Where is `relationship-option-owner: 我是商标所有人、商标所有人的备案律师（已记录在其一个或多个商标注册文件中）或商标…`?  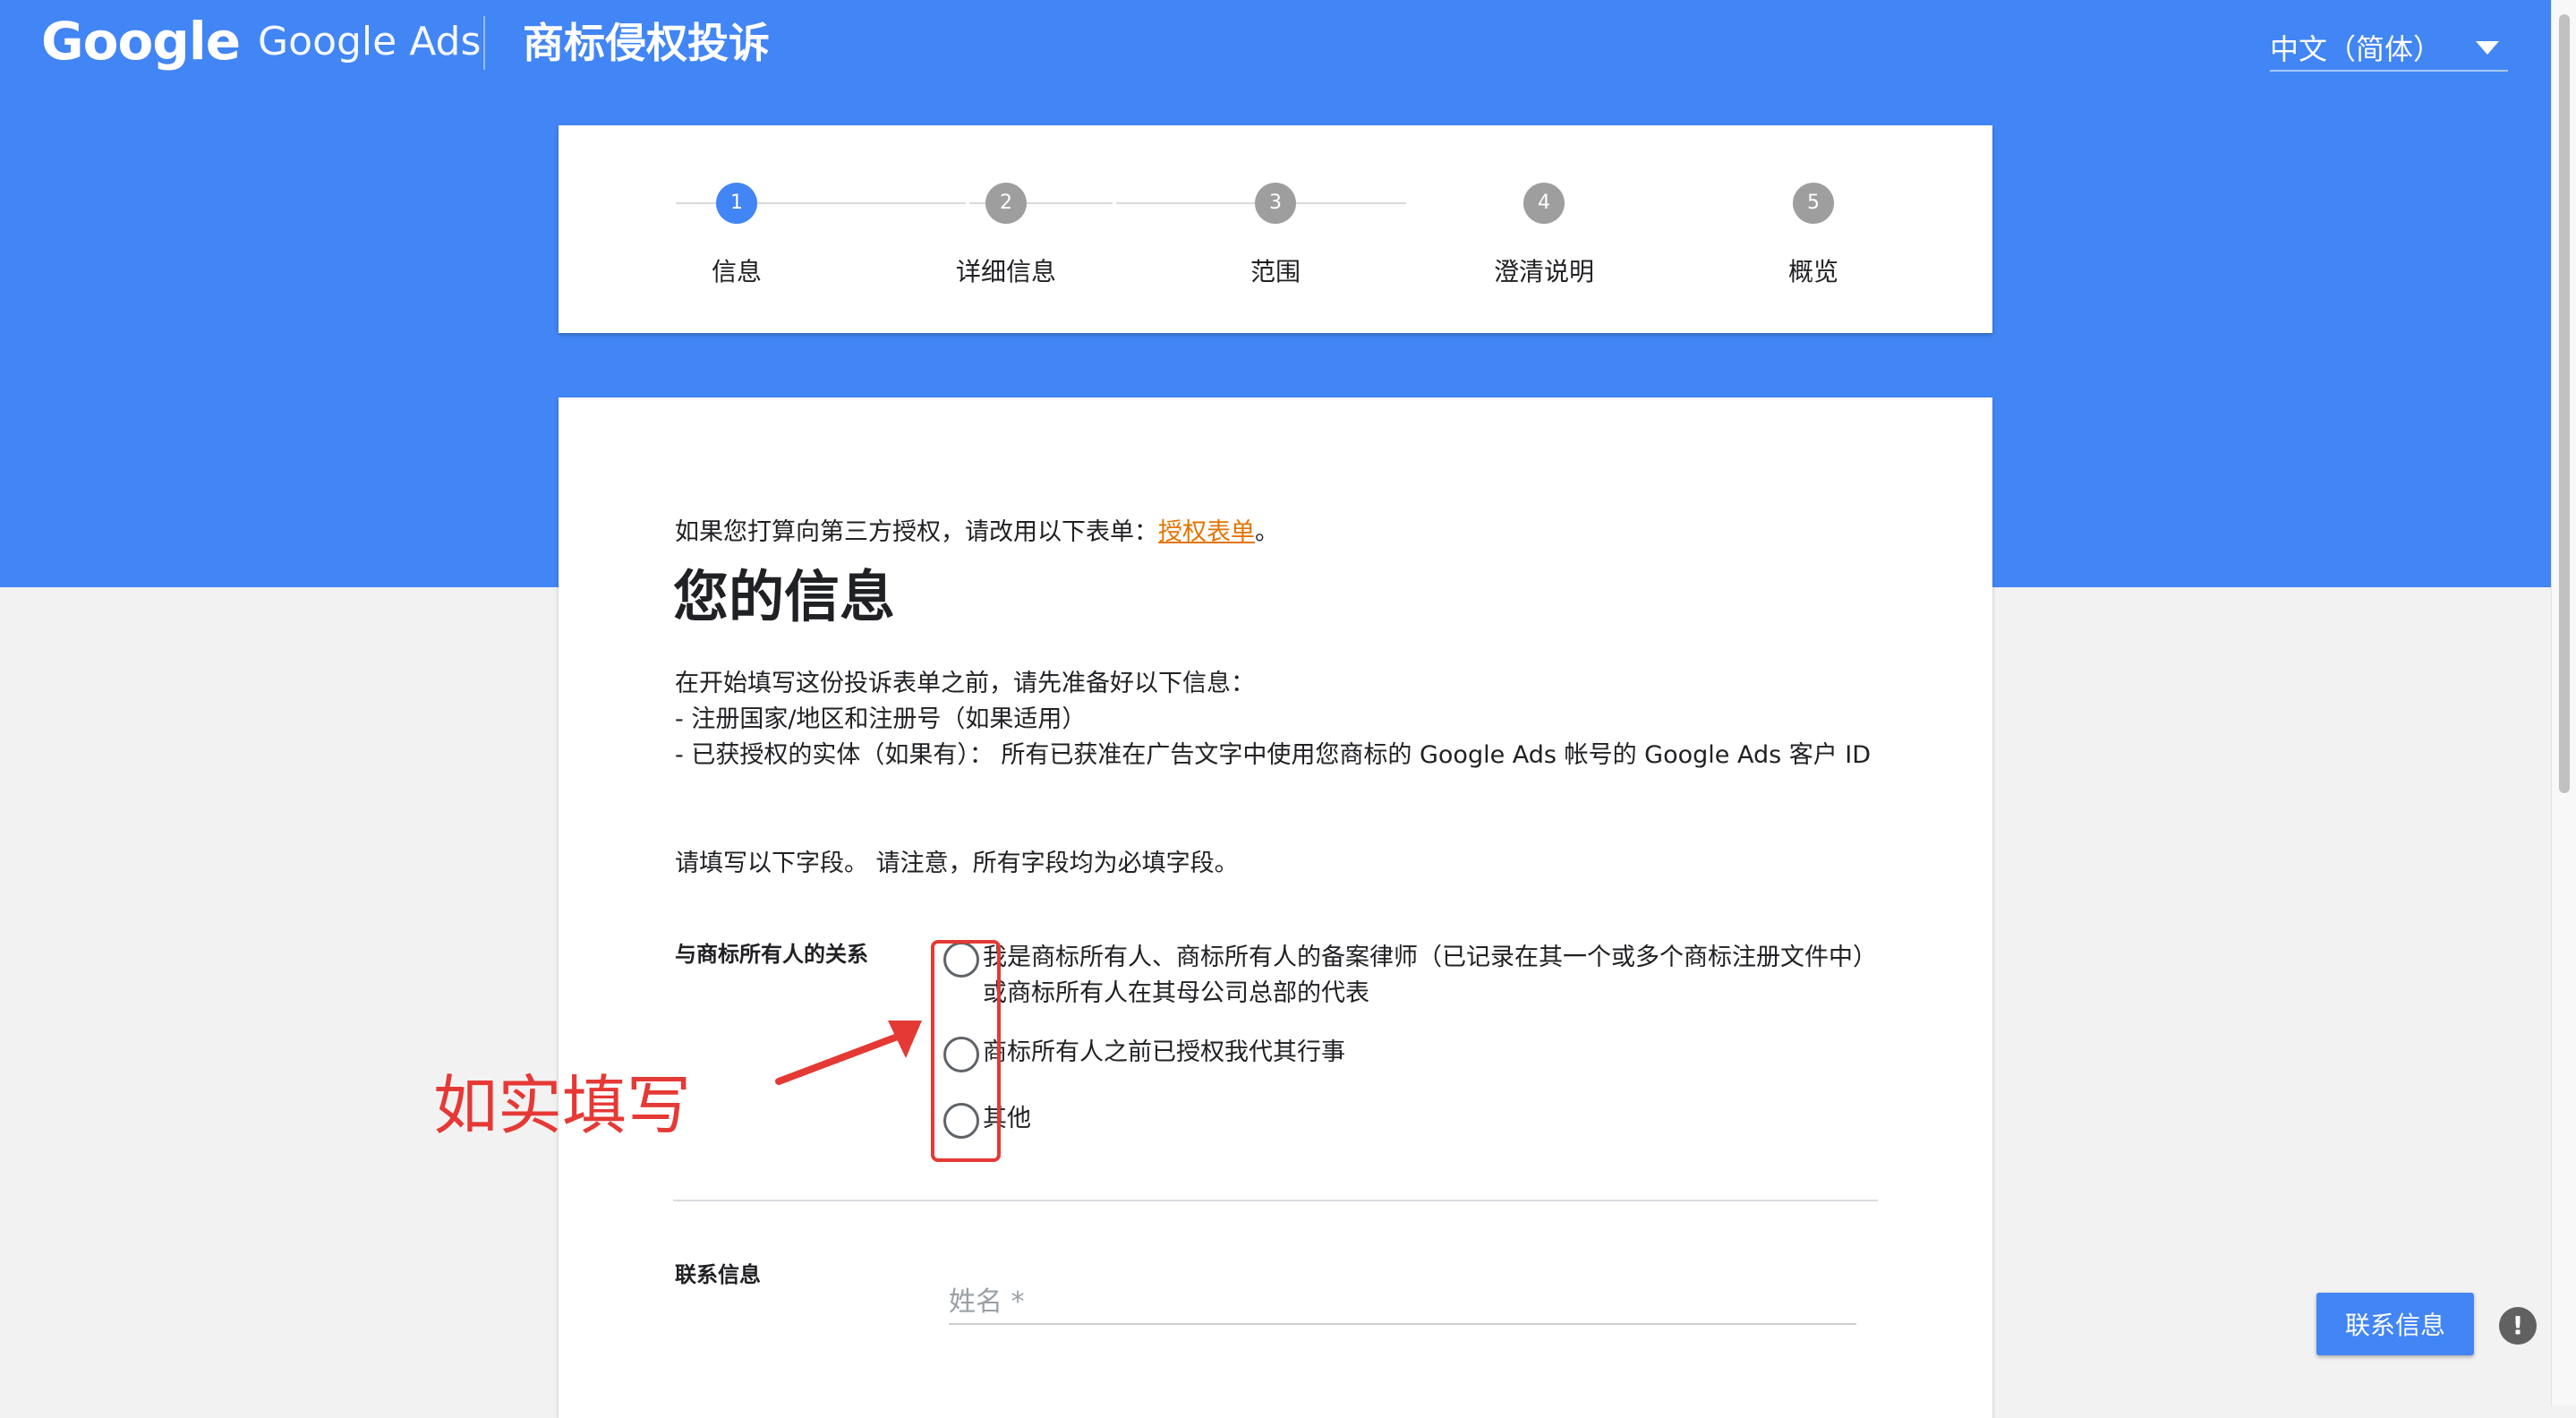 relationship-option-owner: 我是商标所有人、商标所有人的备案律师（已记录在其一个或多个商标注册文件中）或商标… is located at coordinates (1408, 976).